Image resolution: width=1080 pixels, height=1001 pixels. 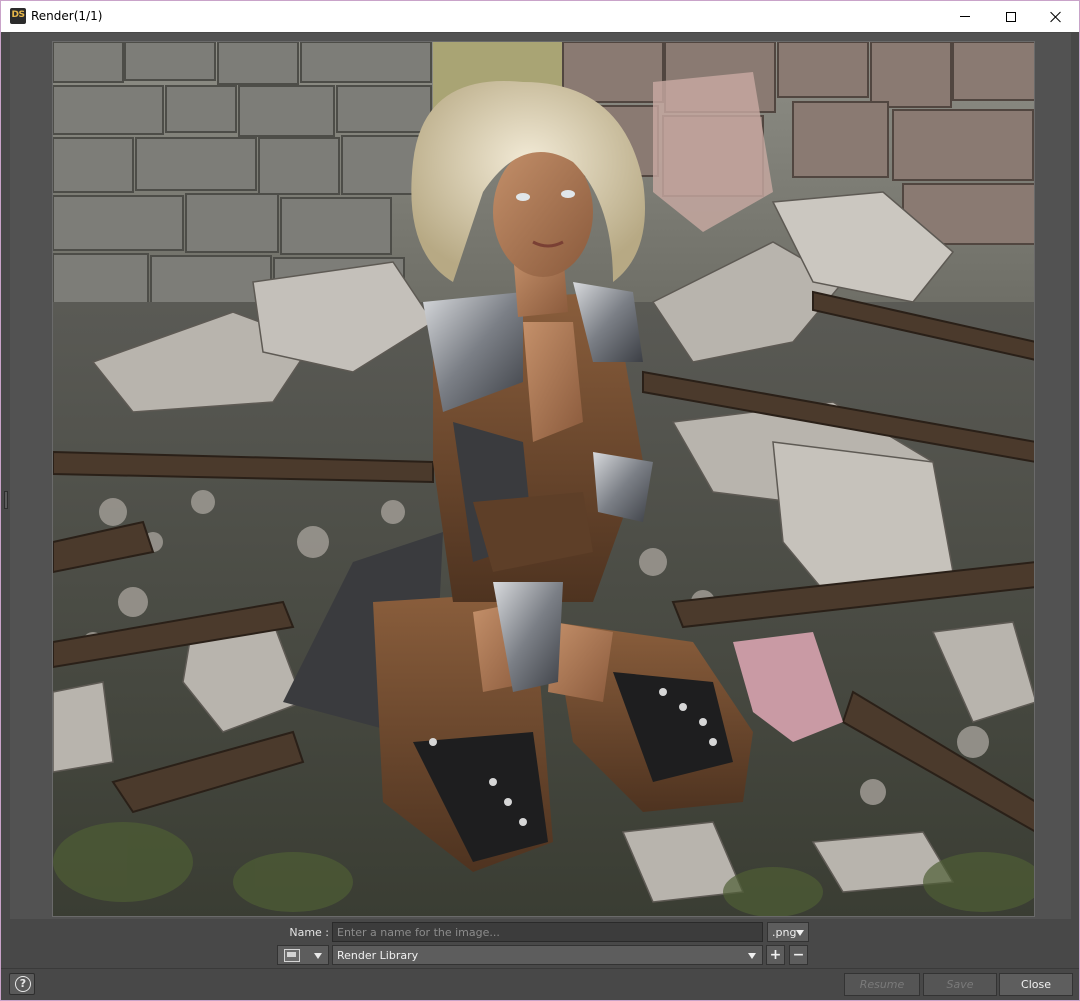 I want to click on image-name-input, so click(x=547, y=932).